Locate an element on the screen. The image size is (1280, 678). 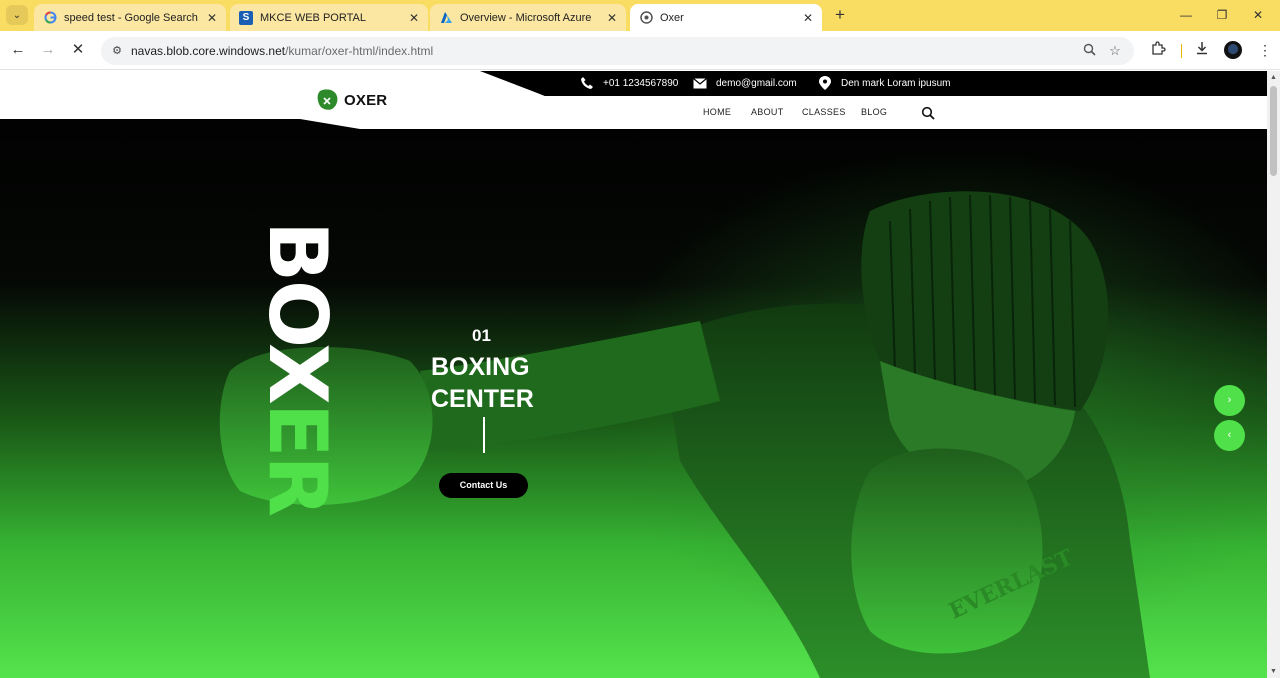
site-logo: OXER is located at coordinates (351, 100).